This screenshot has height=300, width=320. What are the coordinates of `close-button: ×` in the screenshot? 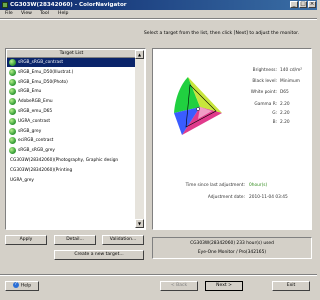 It's located at (312, 4).